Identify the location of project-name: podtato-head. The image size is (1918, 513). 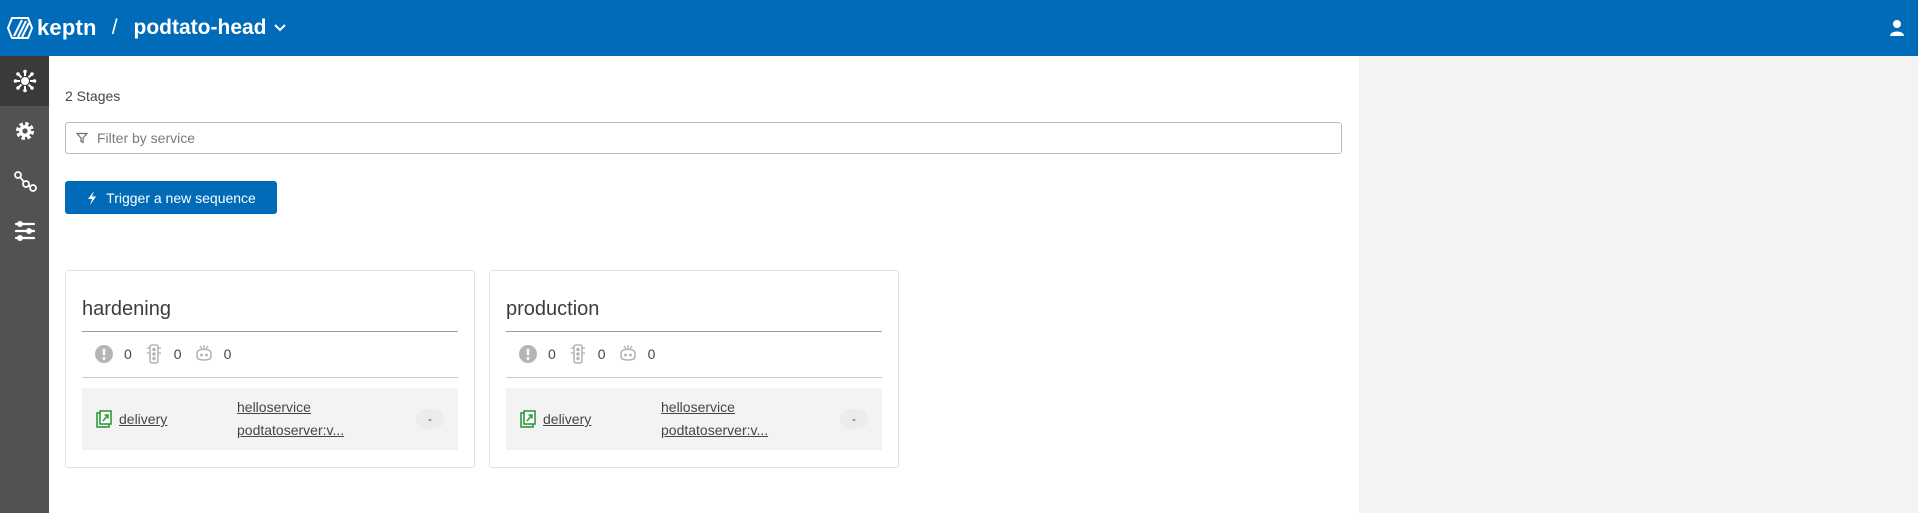
(200, 28).